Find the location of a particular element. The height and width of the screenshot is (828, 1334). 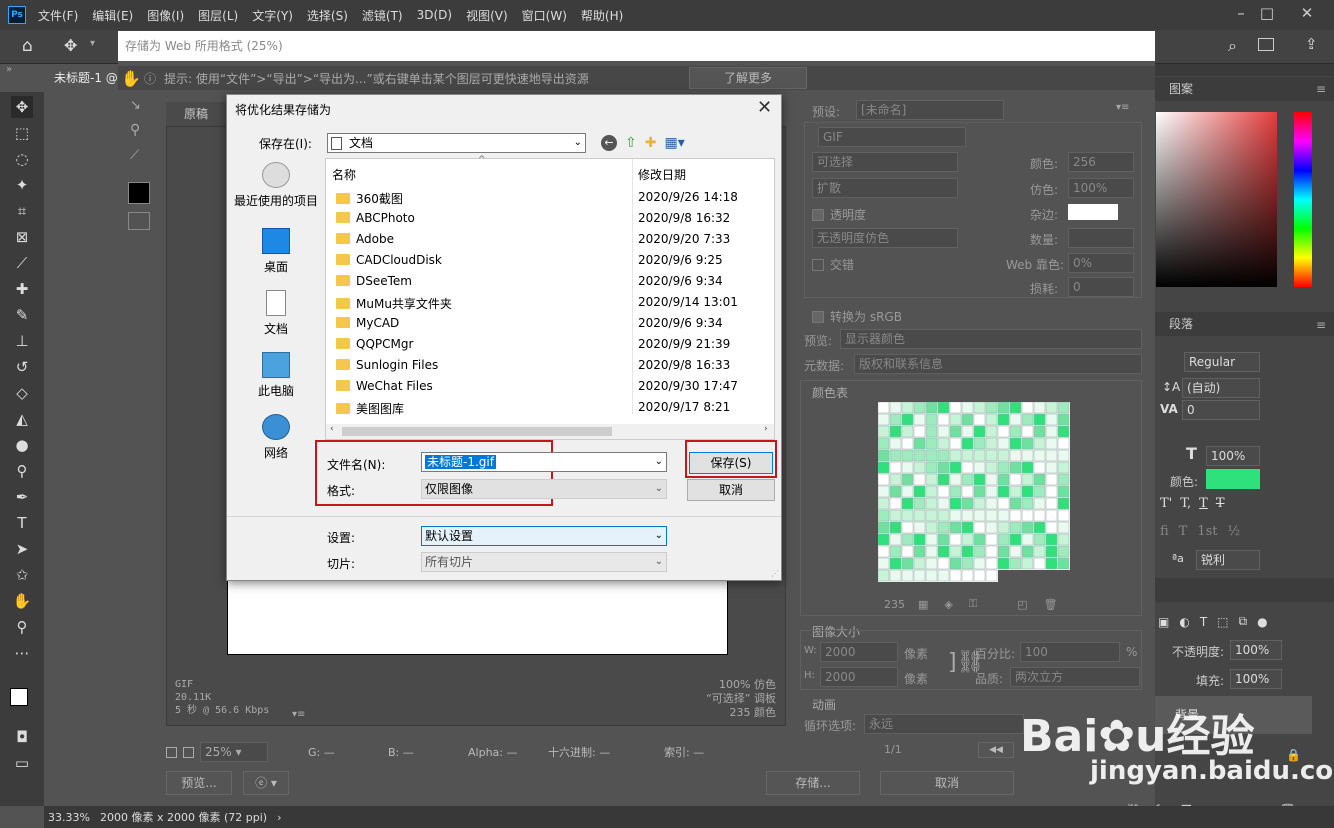

websnap-field: 0% is located at coordinates (1101, 263).